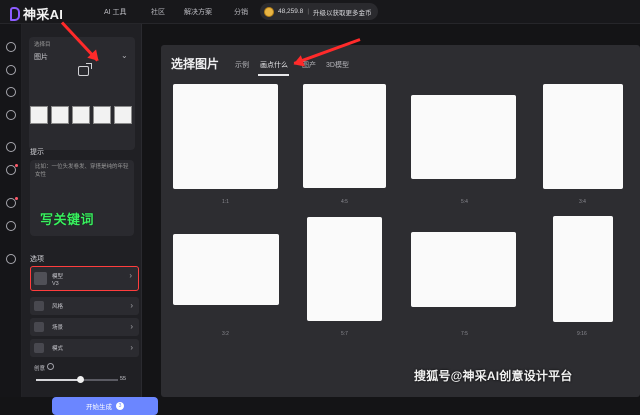  Describe the element at coordinates (11, 92) in the screenshot. I see `cube-icon` at that location.